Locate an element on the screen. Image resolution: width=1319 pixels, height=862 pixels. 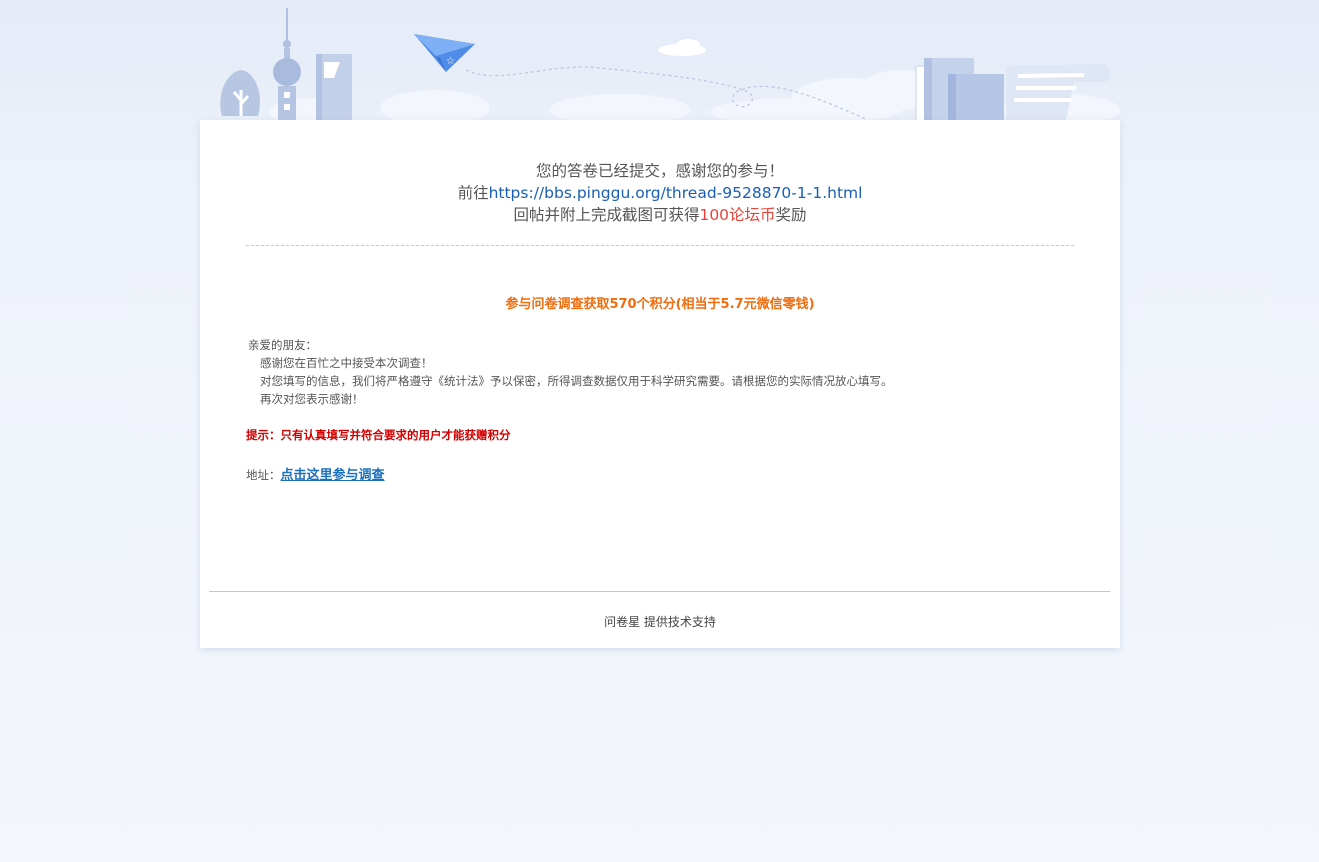
small-cloud-icon is located at coordinates (682, 47).